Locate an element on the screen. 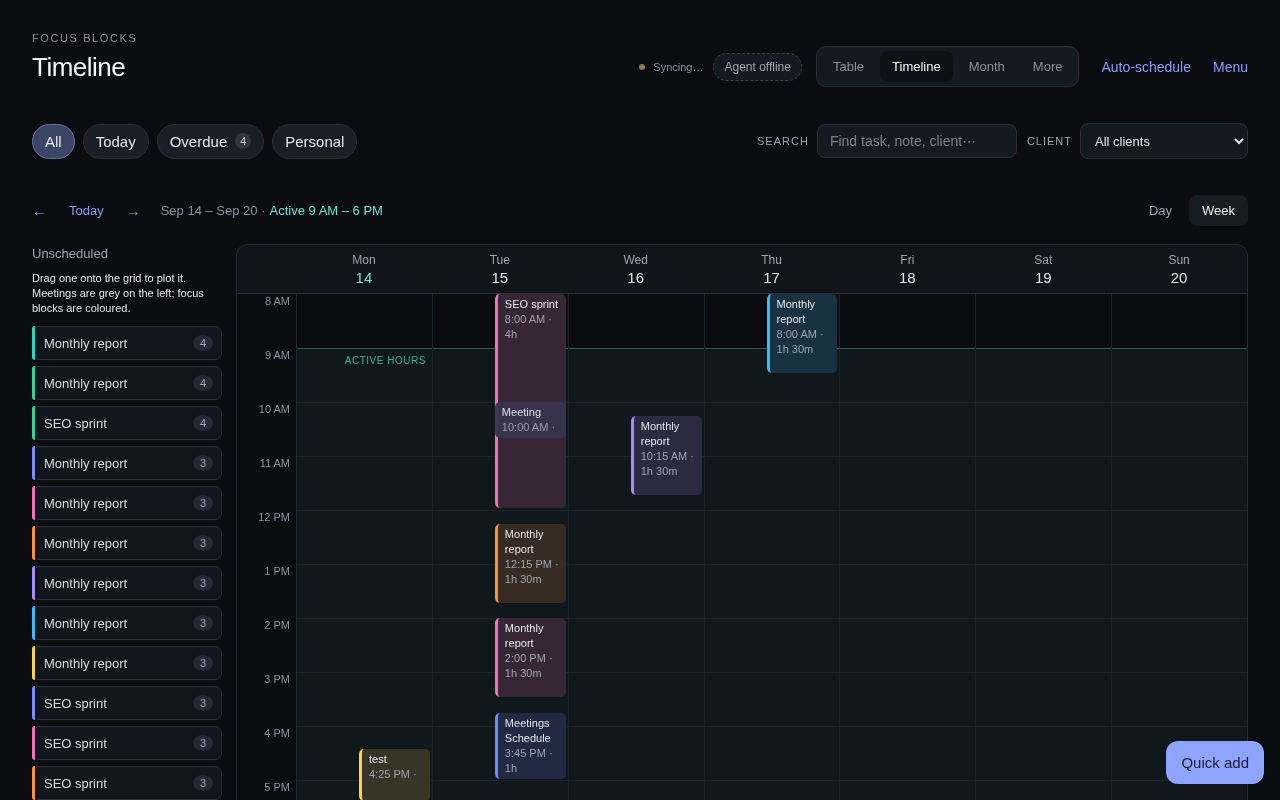 The image size is (1280, 800). hour-label: 3 PM is located at coordinates (277, 679).